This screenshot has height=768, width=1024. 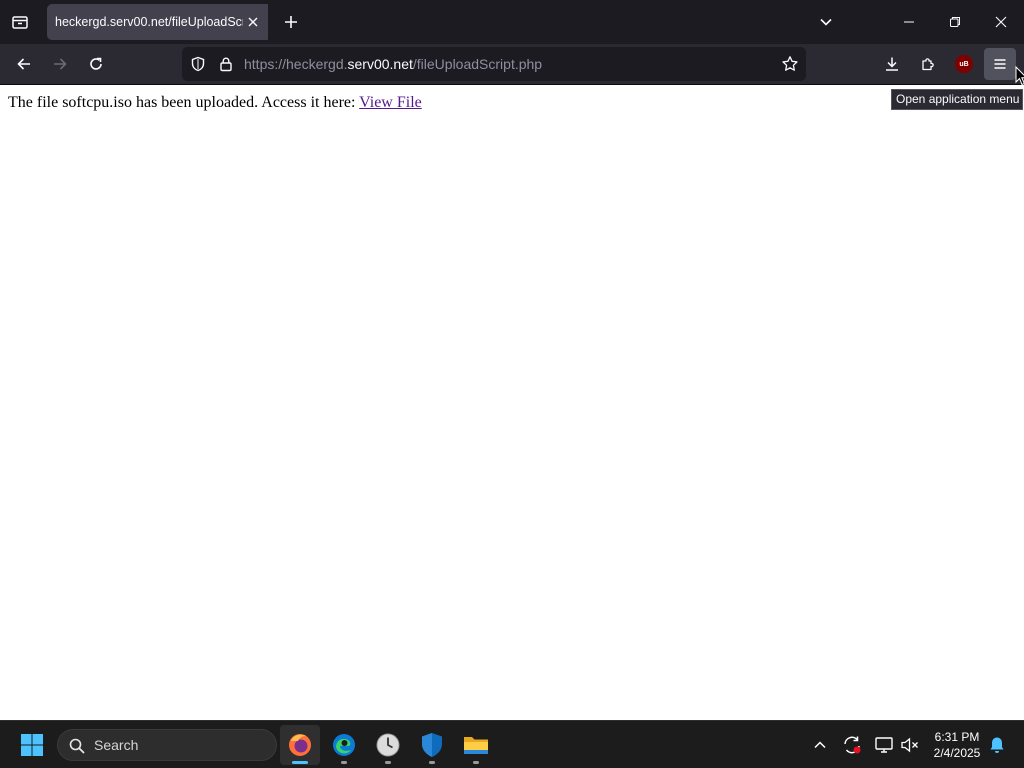 I want to click on tab-list-icon, so click(x=20, y=22).